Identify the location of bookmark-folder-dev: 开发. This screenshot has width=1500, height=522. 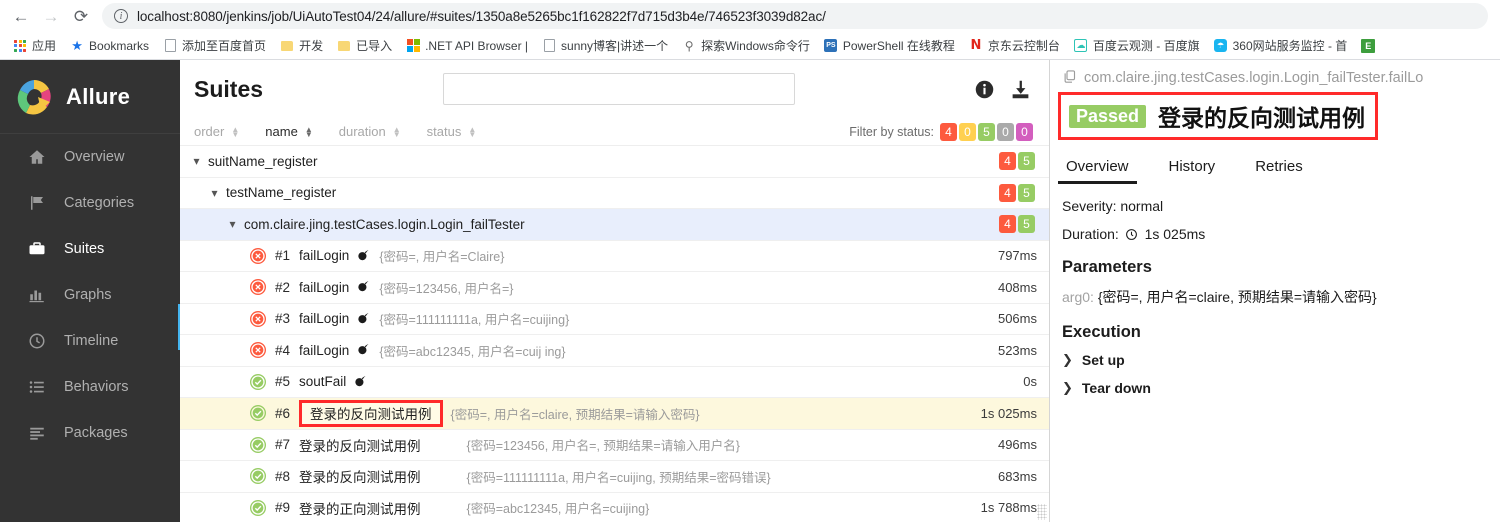
(301, 46).